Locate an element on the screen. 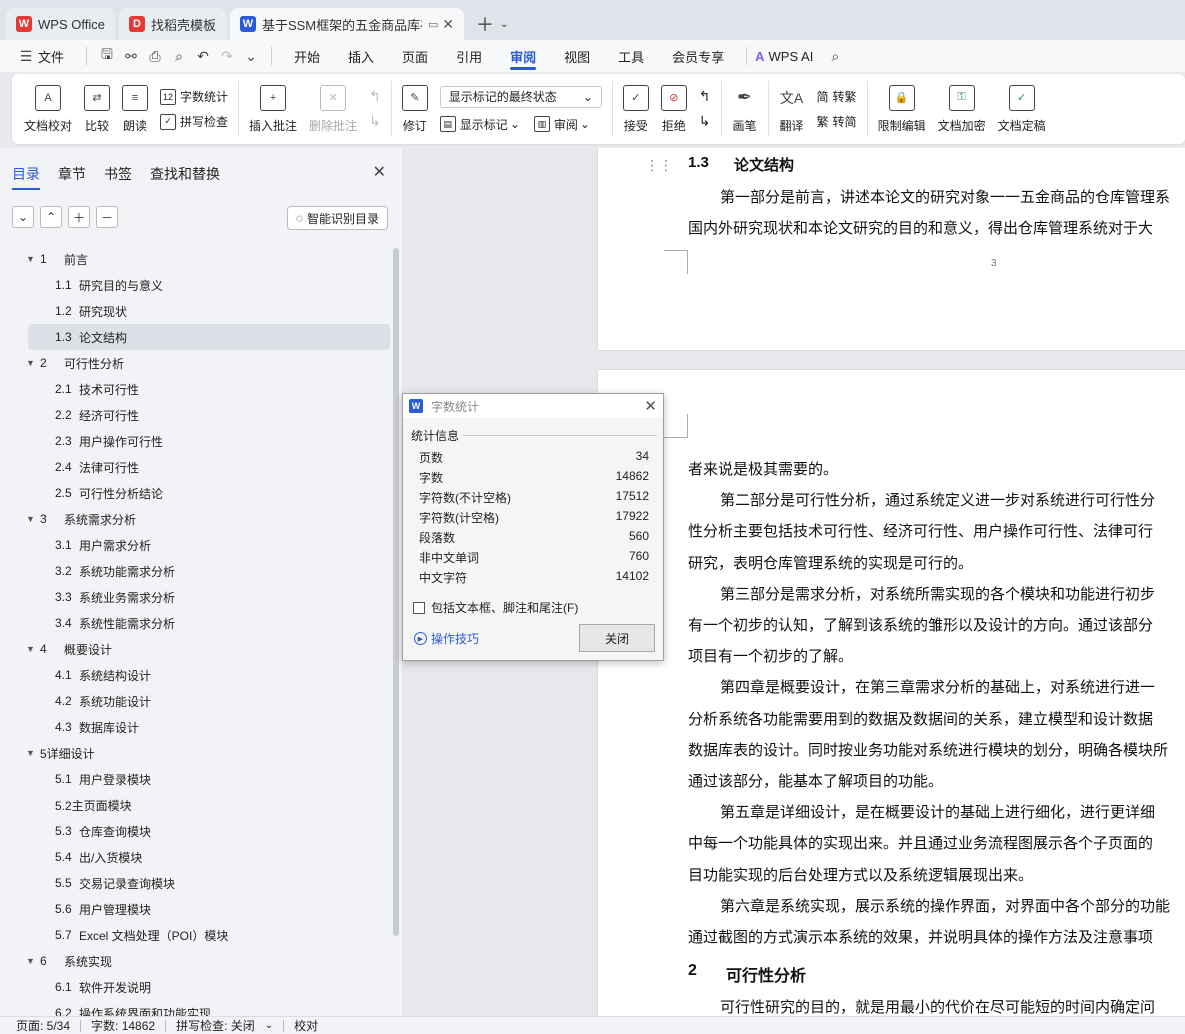  menu-home: 开始 is located at coordinates (307, 56).